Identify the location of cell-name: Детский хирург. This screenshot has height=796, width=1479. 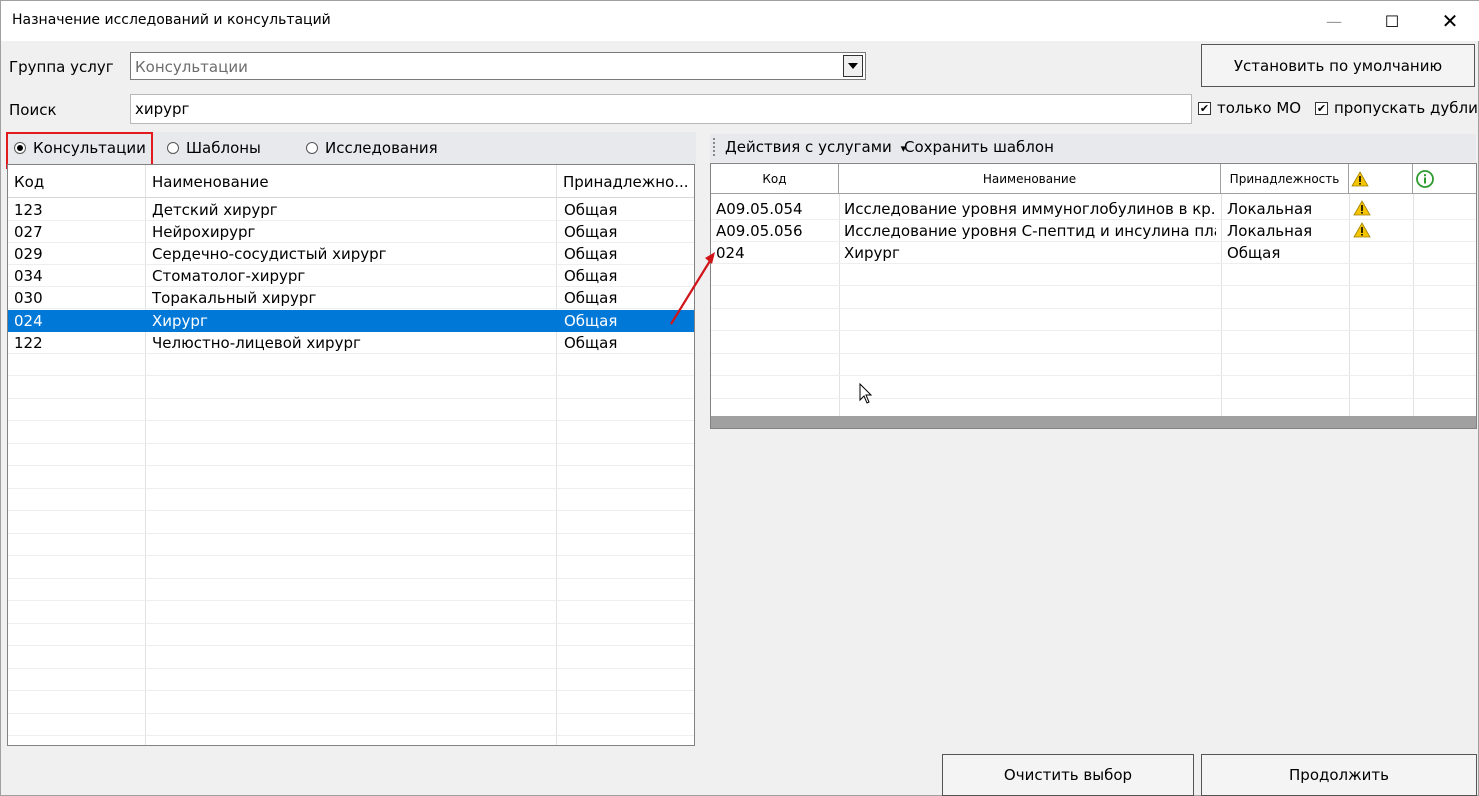
(215, 210).